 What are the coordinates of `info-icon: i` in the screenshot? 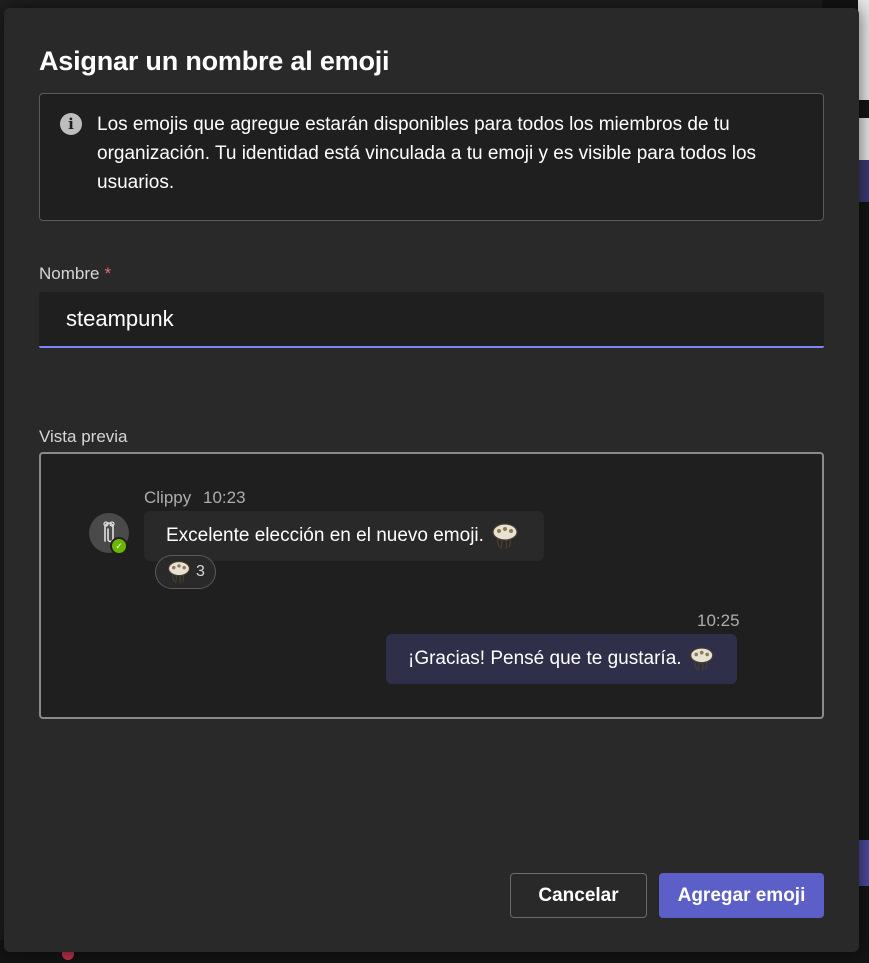 It's located at (71, 124).